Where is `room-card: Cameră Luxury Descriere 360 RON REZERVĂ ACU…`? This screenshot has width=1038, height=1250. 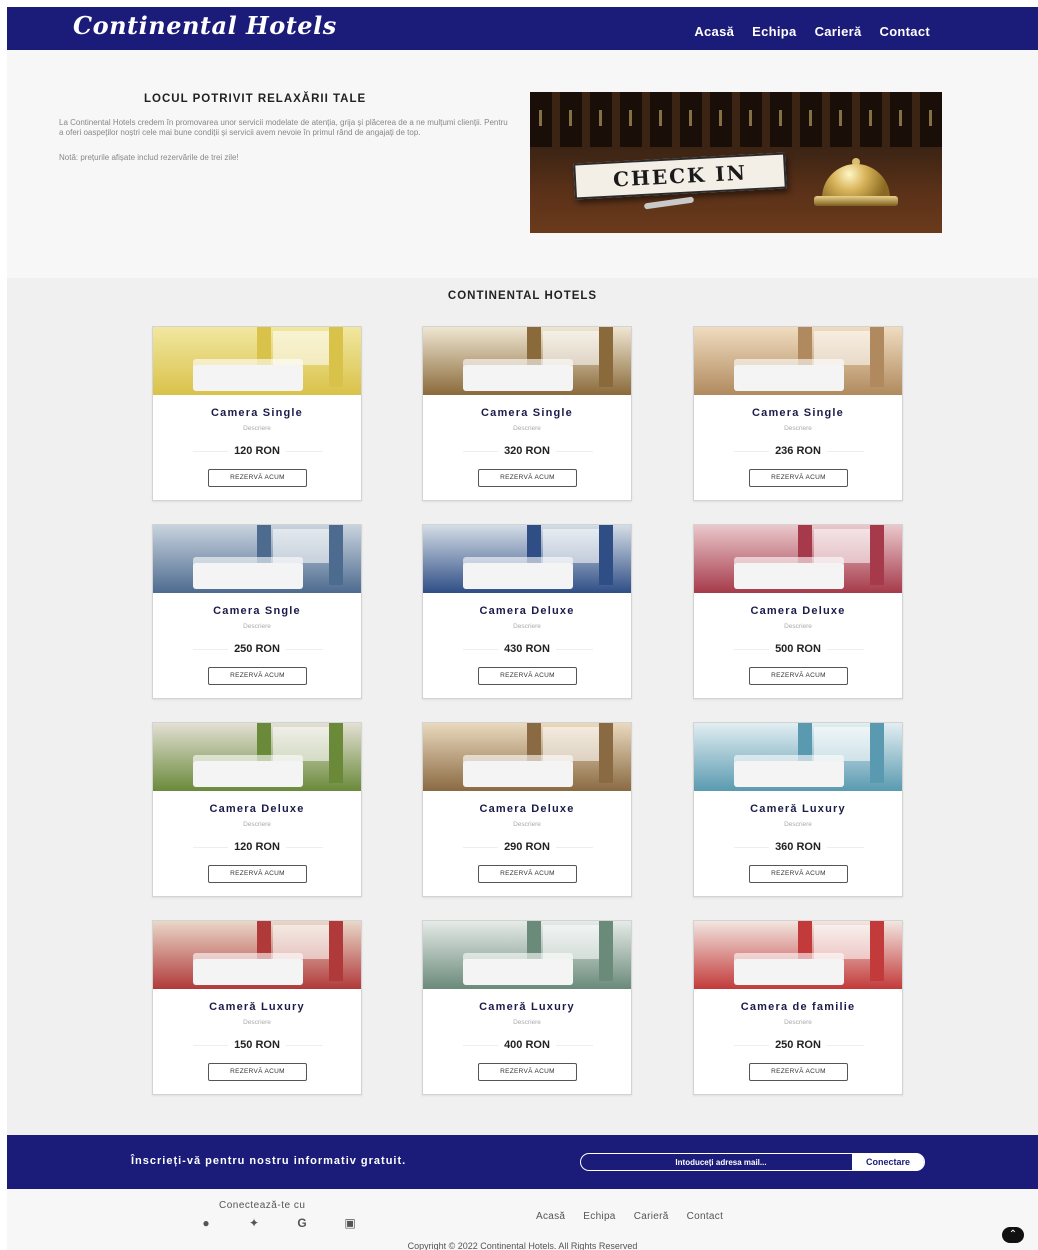 room-card: Cameră Luxury Descriere 360 RON REZERVĂ ACU… is located at coordinates (798, 809).